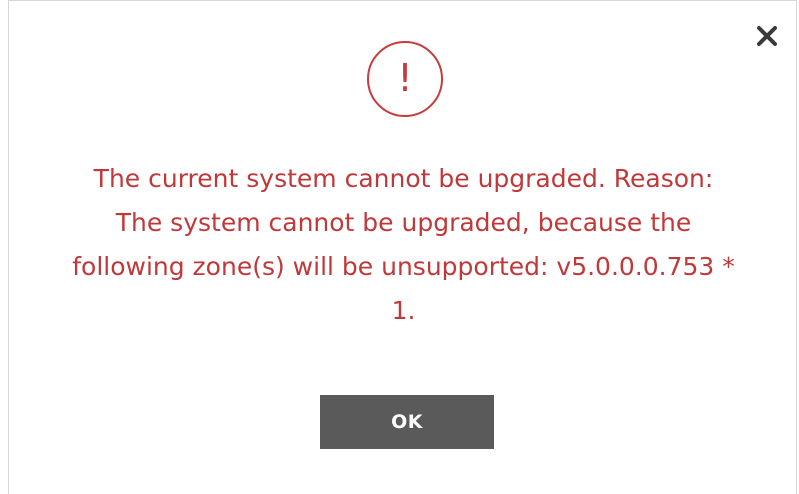  I want to click on error-message-line: 1., so click(403, 310).